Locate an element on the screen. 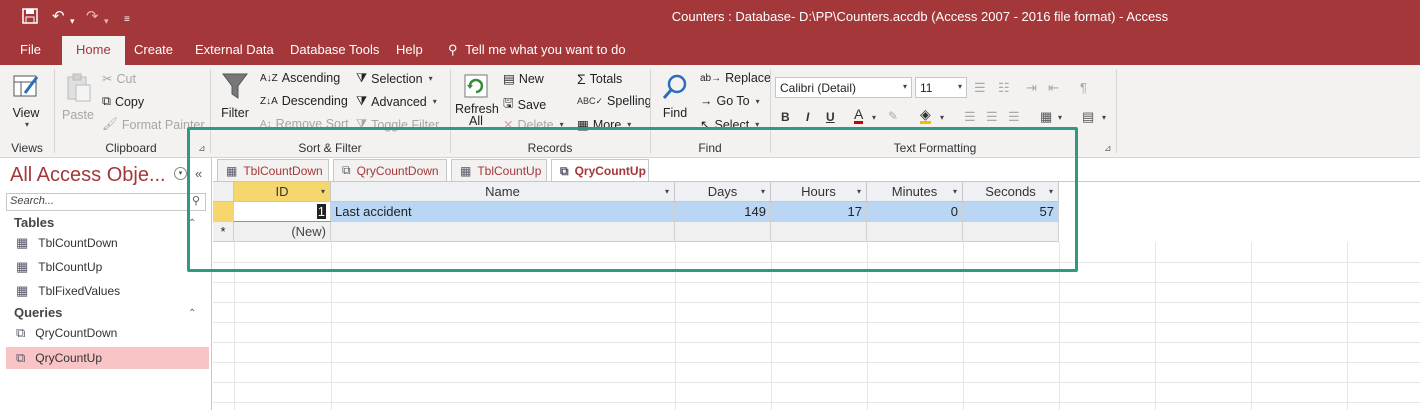 This screenshot has height=410, width=1420. scissors-icon: ✂ is located at coordinates (107, 79).